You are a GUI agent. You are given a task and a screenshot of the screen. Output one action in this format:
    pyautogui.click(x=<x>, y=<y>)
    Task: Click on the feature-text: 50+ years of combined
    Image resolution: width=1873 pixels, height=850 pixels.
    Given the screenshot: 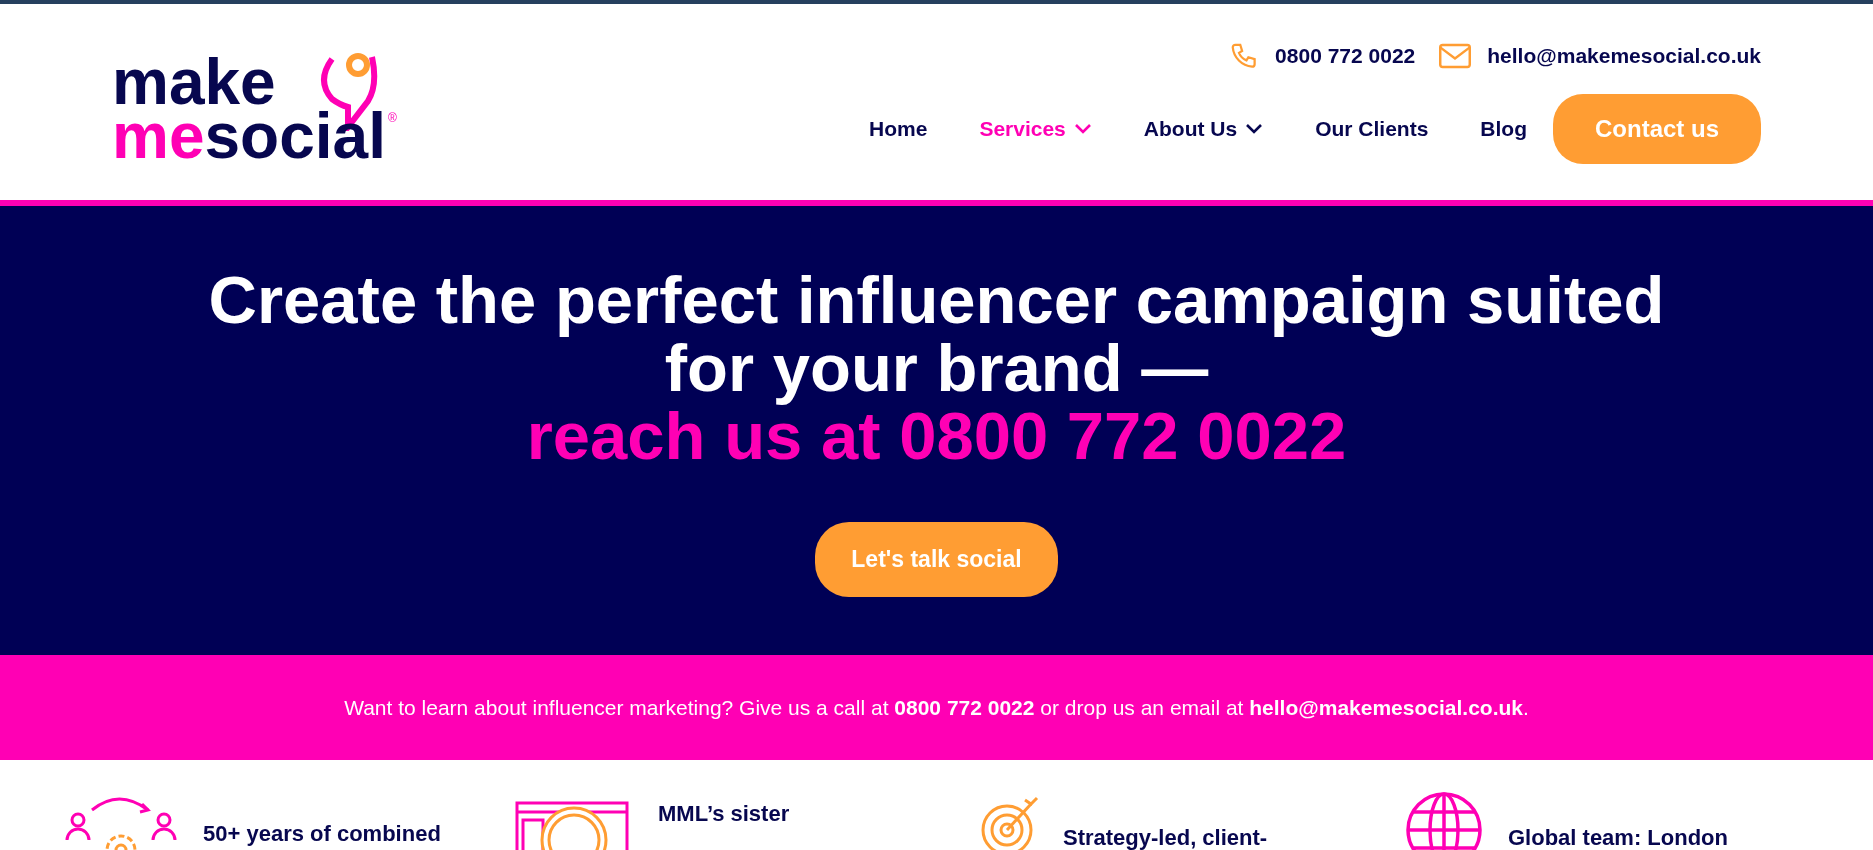 What is the action you would take?
    pyautogui.click(x=322, y=834)
    